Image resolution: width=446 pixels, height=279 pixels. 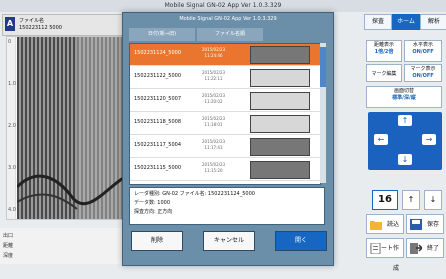 I want to click on screen-switch-button: 画面切替 標準/深/縦, so click(x=404, y=97).